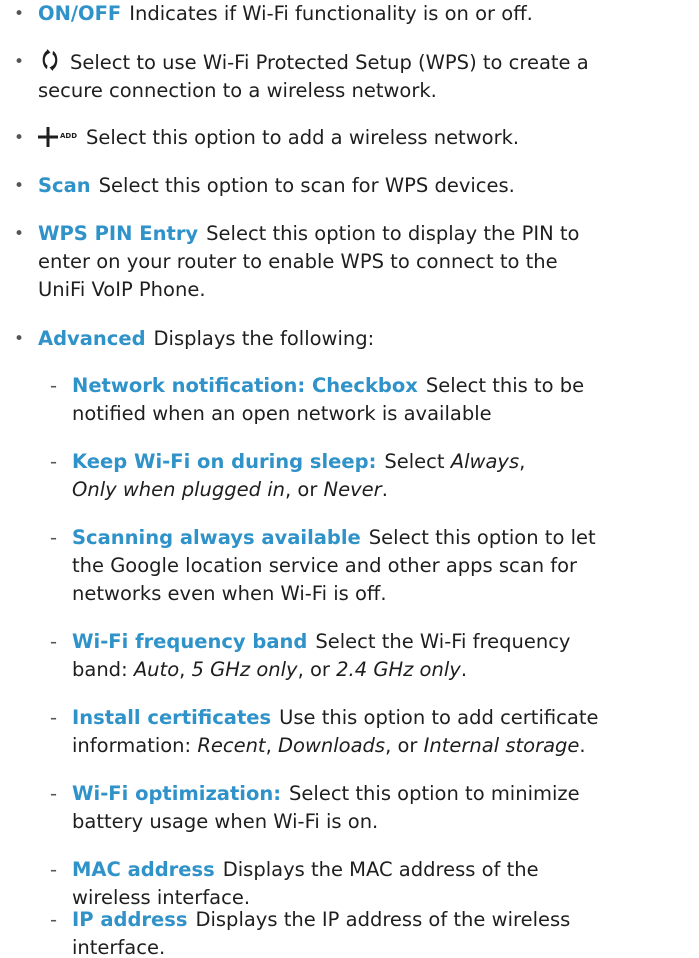 The image size is (699, 958). What do you see at coordinates (439, 717) in the screenshot?
I see `description-line-1: Use this option to add certificate` at bounding box center [439, 717].